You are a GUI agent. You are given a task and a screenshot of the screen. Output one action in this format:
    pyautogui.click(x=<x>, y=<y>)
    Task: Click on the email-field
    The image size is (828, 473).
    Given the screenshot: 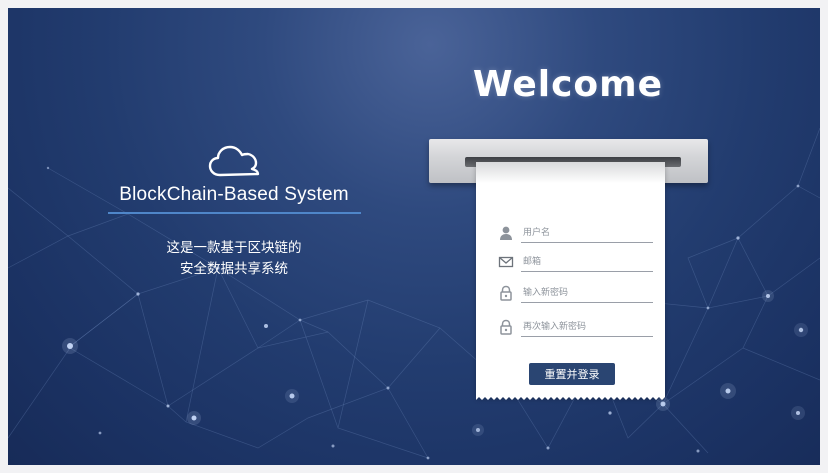 What is the action you would take?
    pyautogui.click(x=575, y=263)
    